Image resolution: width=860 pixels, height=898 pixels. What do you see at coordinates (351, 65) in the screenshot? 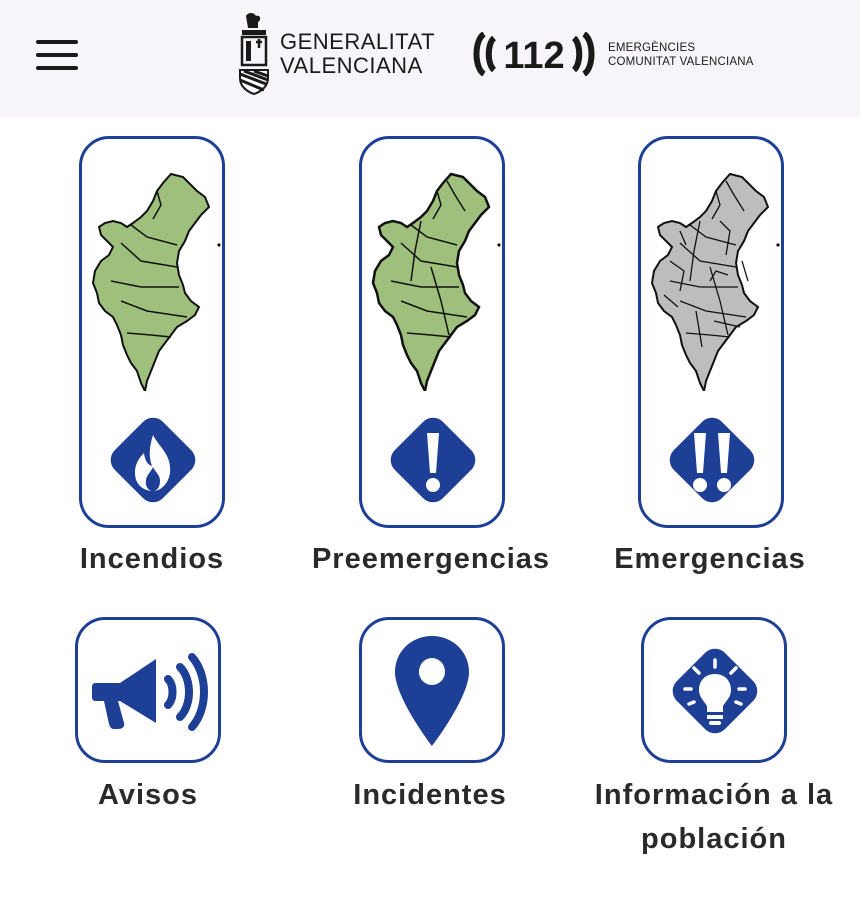
I see `gv-logo-line2: VALENCIANA` at bounding box center [351, 65].